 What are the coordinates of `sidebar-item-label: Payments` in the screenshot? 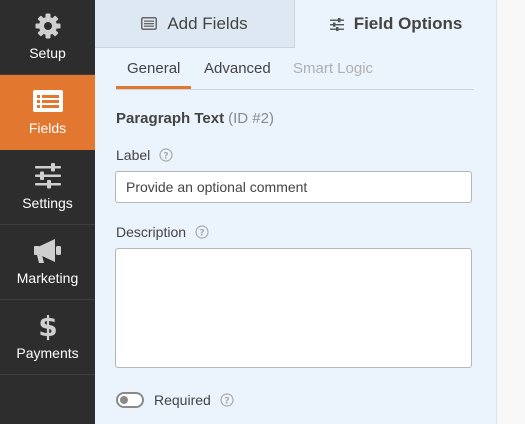 It's located at (47, 353).